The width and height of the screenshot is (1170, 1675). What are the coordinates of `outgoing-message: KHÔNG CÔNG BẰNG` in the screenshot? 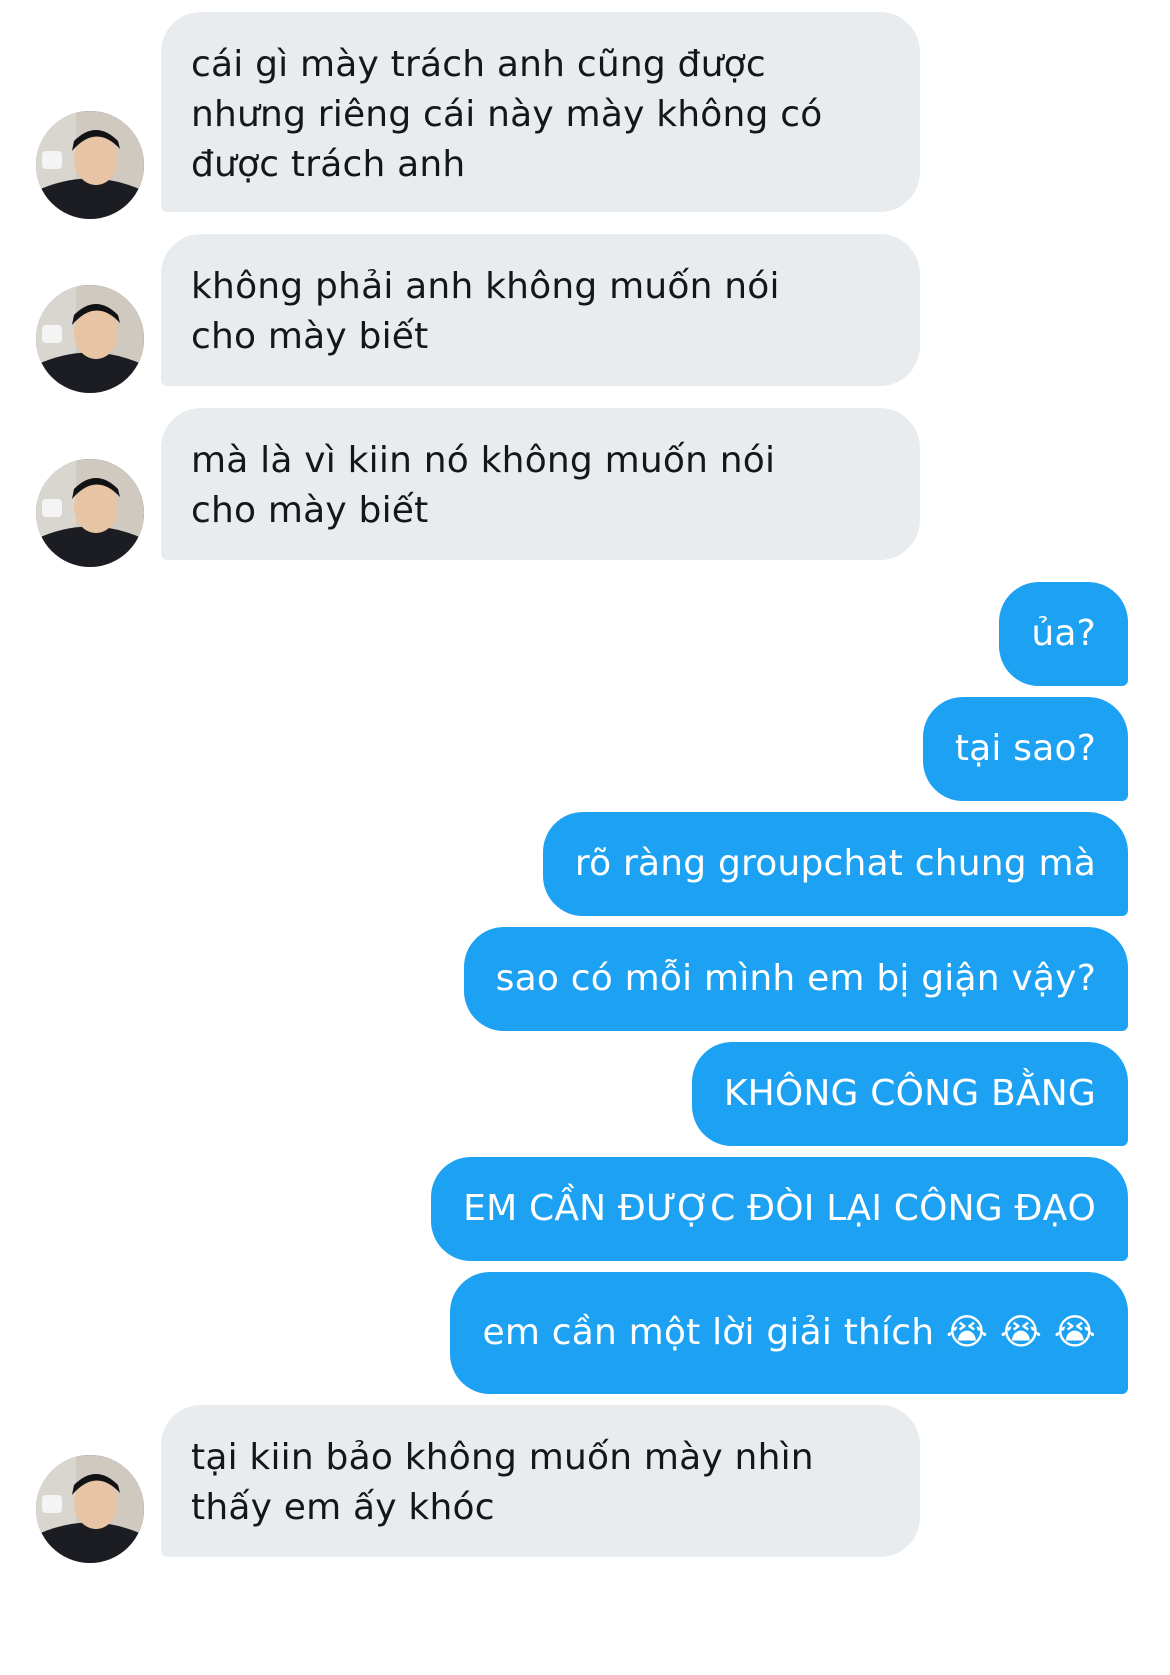 It's located at (909, 1094).